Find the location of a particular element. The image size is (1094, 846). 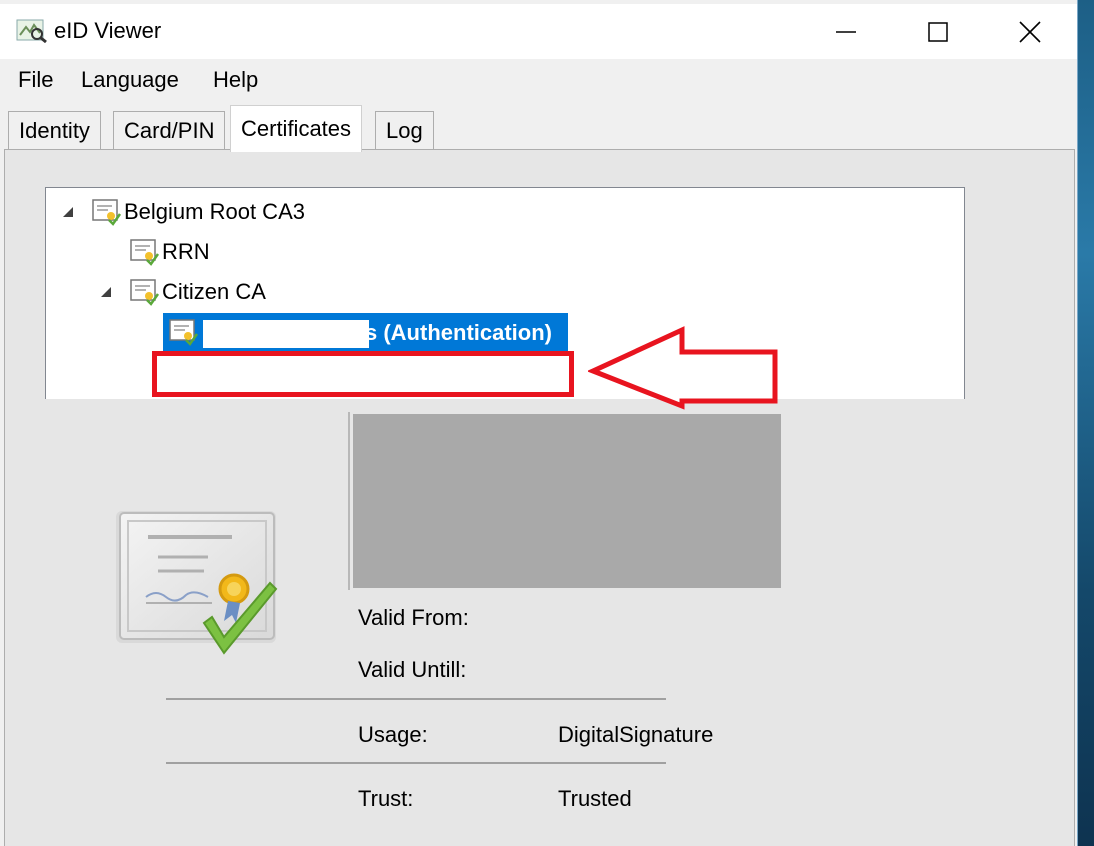

menu-bar: File Language Help is located at coordinates (538, 81).